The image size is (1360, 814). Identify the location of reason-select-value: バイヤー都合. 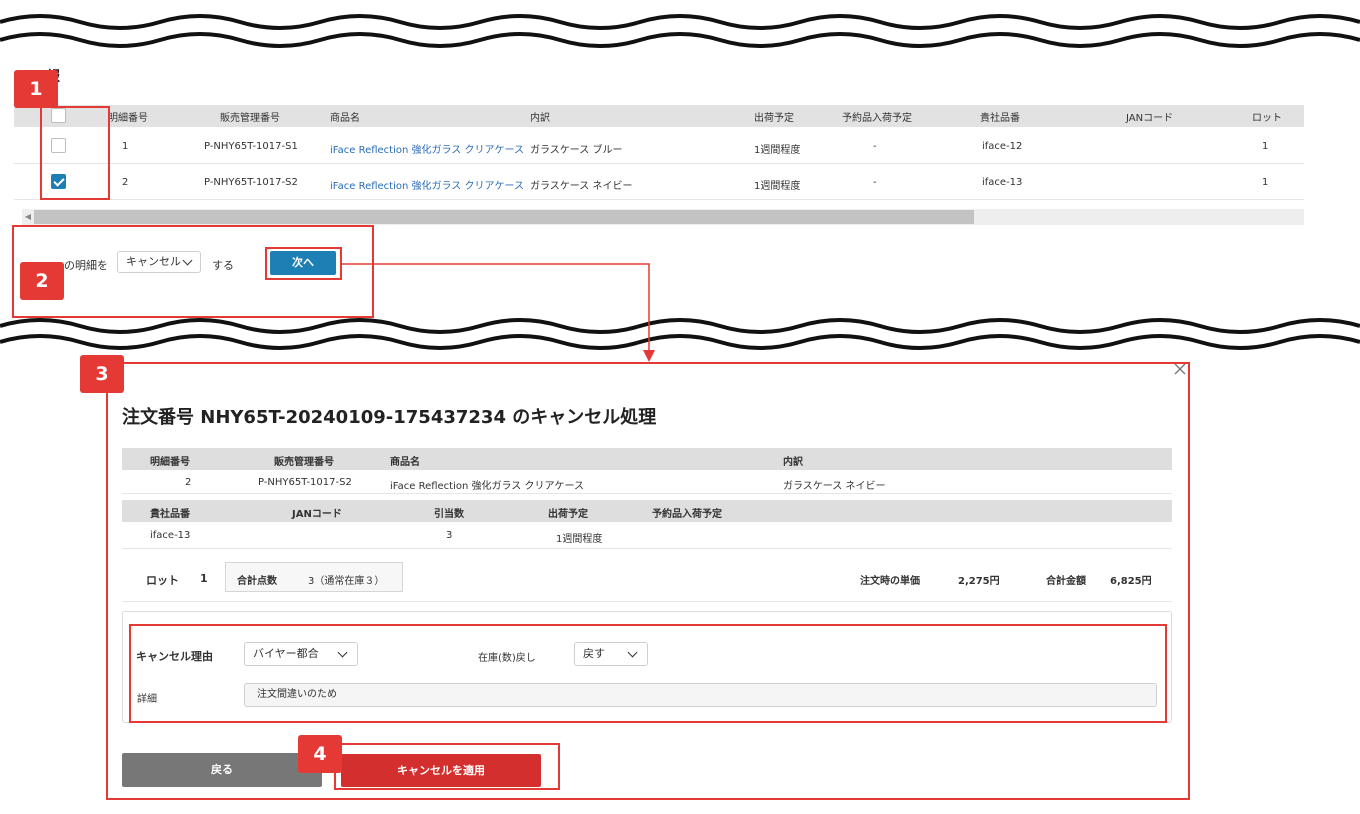
(286, 653).